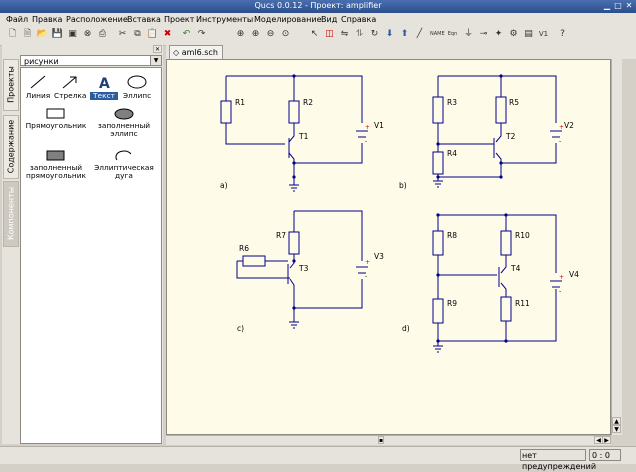 The width and height of the screenshot is (636, 472). I want to click on ground-icon: ⏚, so click(468, 34).